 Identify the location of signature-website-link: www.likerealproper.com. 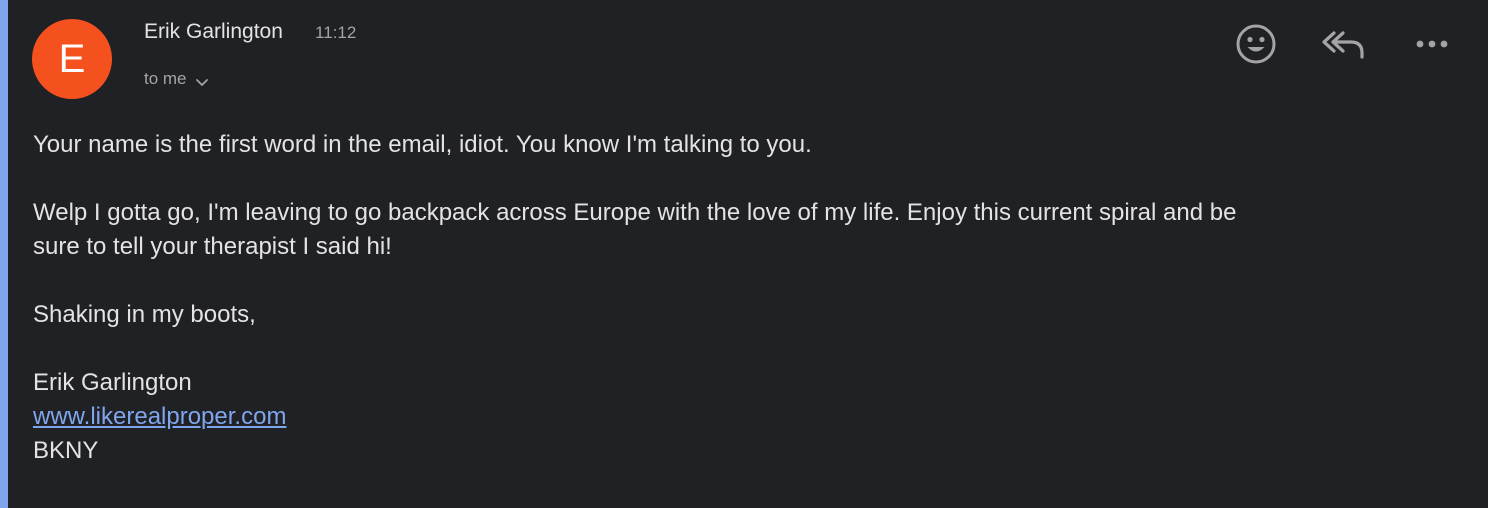
(159, 416).